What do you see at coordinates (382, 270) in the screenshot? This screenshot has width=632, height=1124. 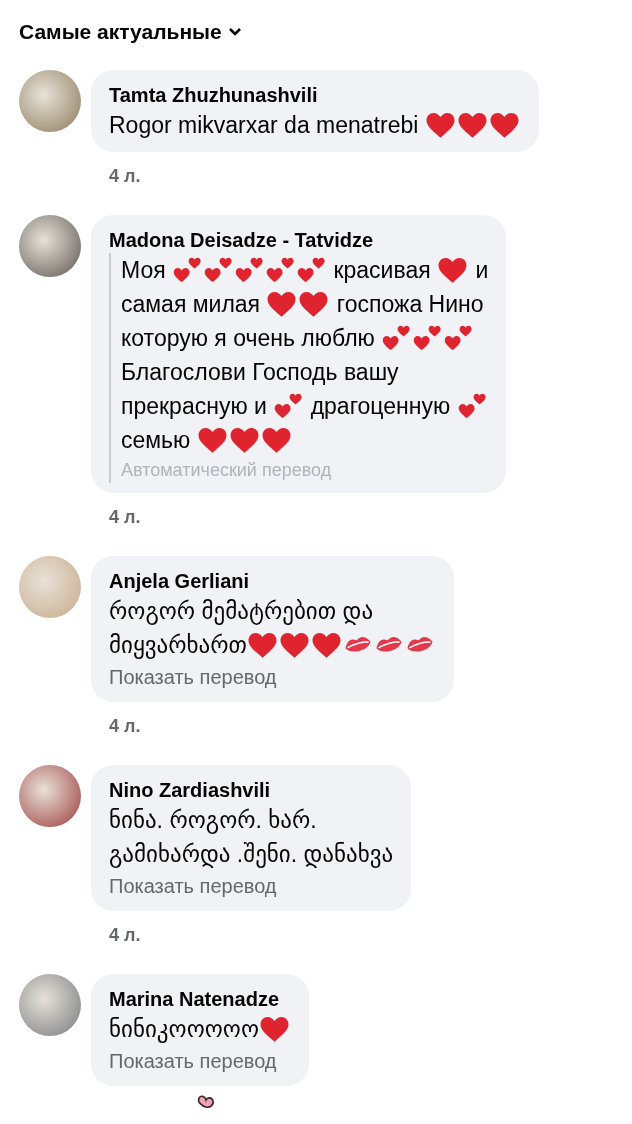 I see `comment-text: красивая` at bounding box center [382, 270].